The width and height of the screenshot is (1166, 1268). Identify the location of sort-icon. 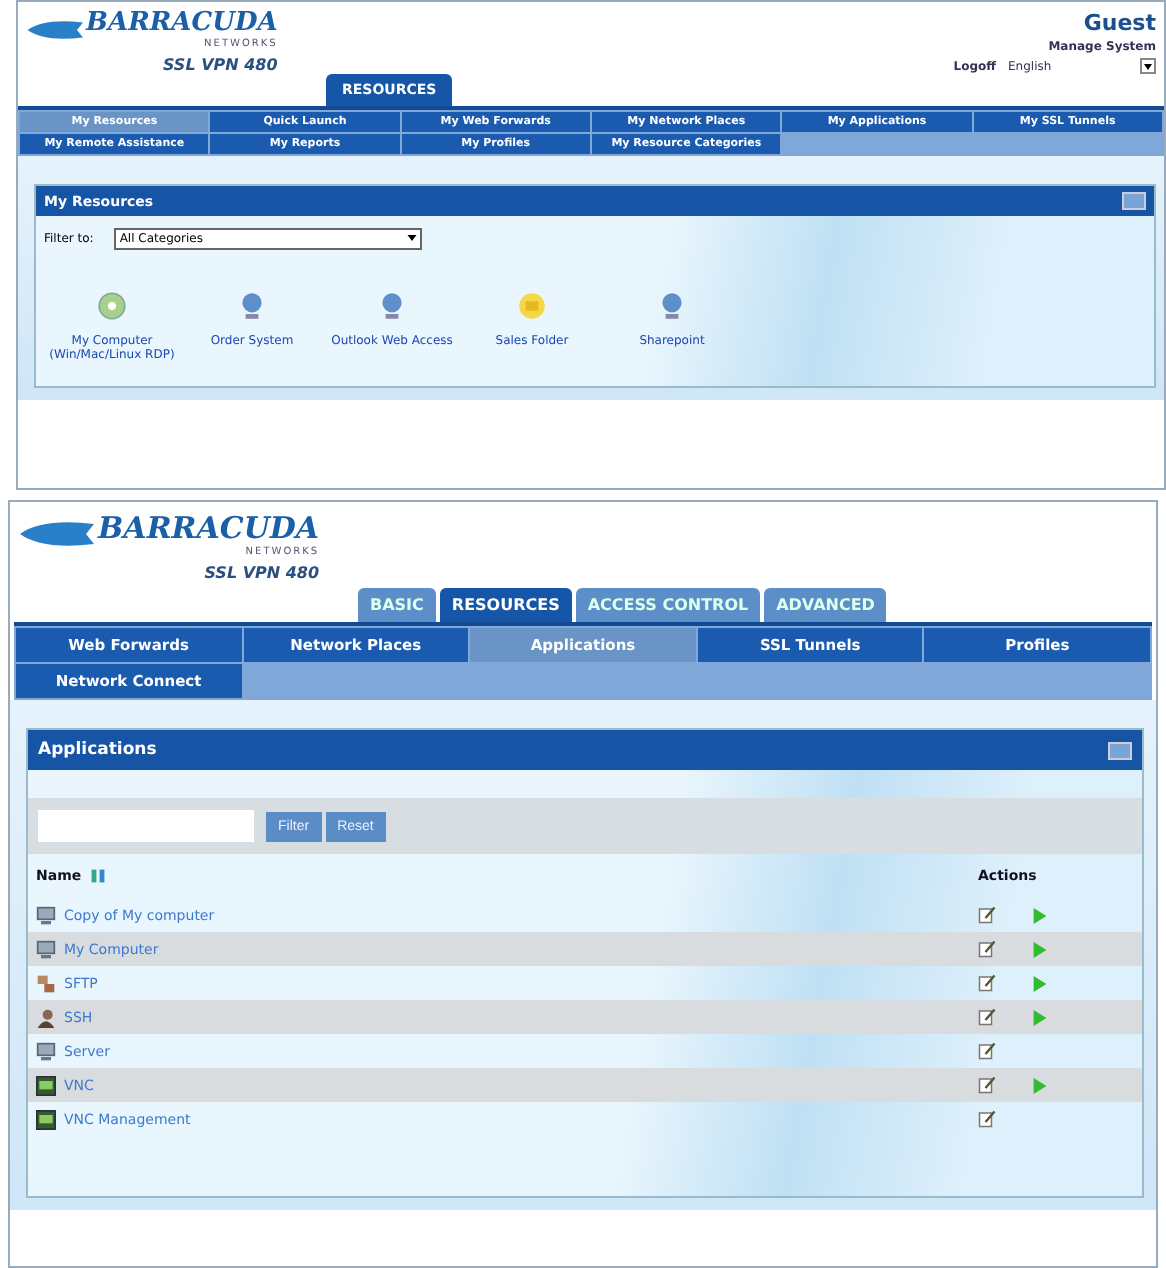
(97, 876).